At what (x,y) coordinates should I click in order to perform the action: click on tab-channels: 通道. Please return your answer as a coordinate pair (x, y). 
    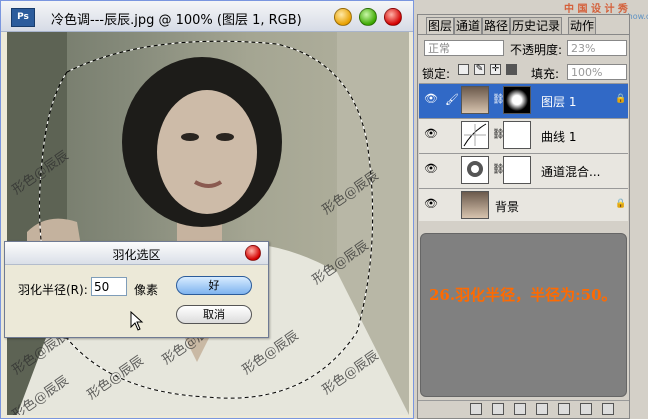
    Looking at the image, I should click on (468, 25).